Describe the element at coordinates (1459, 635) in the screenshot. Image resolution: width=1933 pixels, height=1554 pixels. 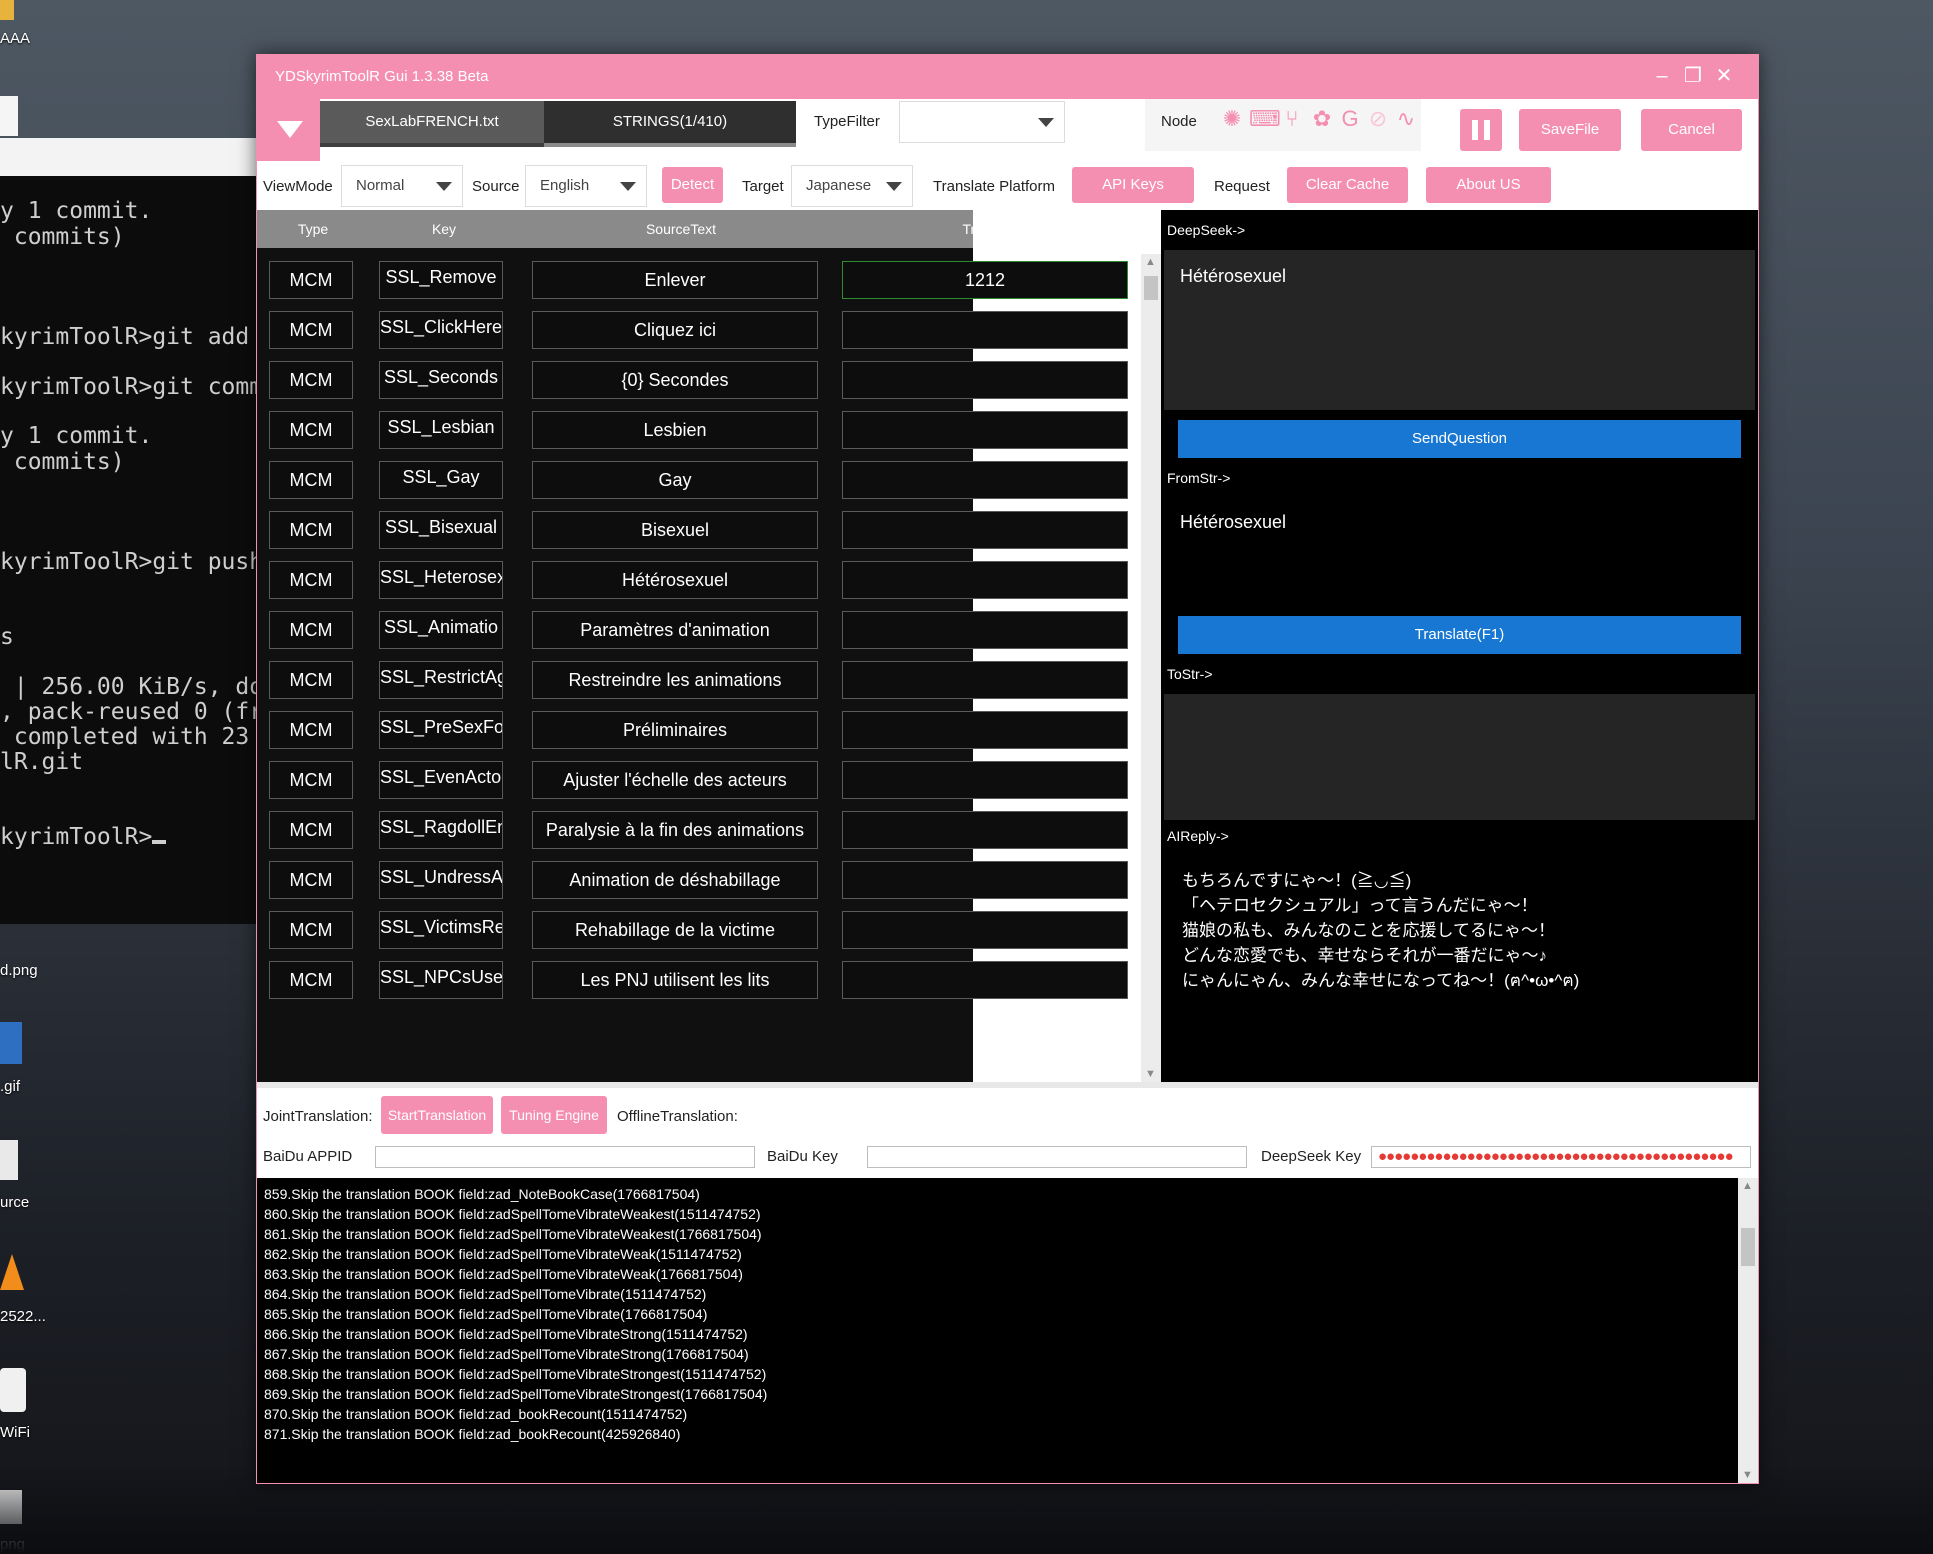
I see `translate-f1-button: Translate(F1)` at that location.